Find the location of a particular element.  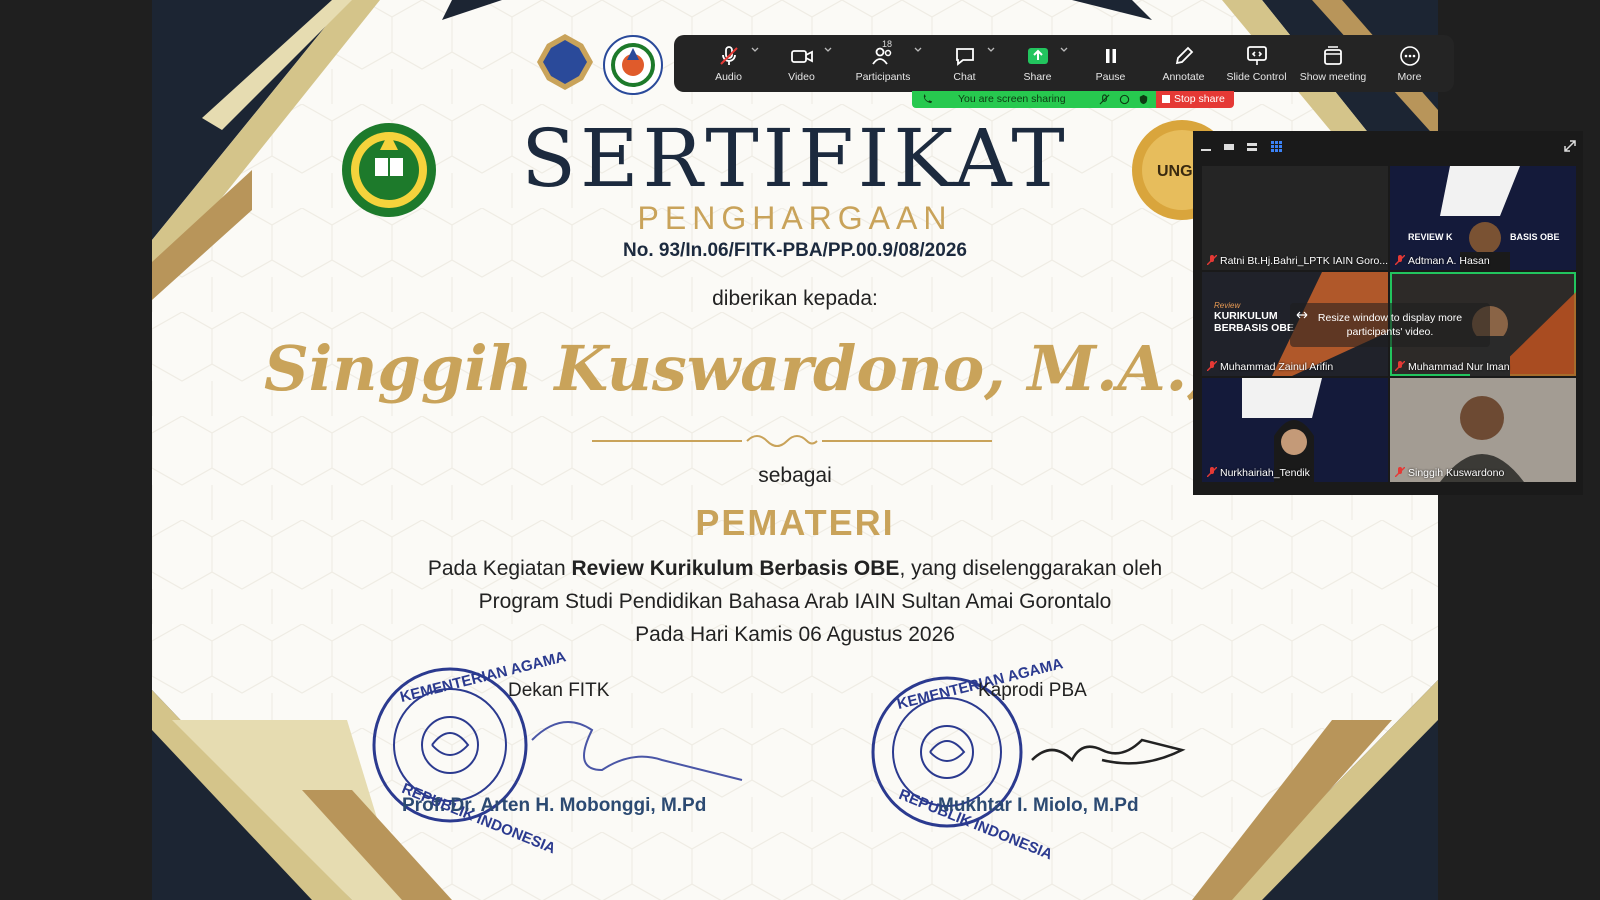

participants-button: 18 Participants is located at coordinates (883, 63).